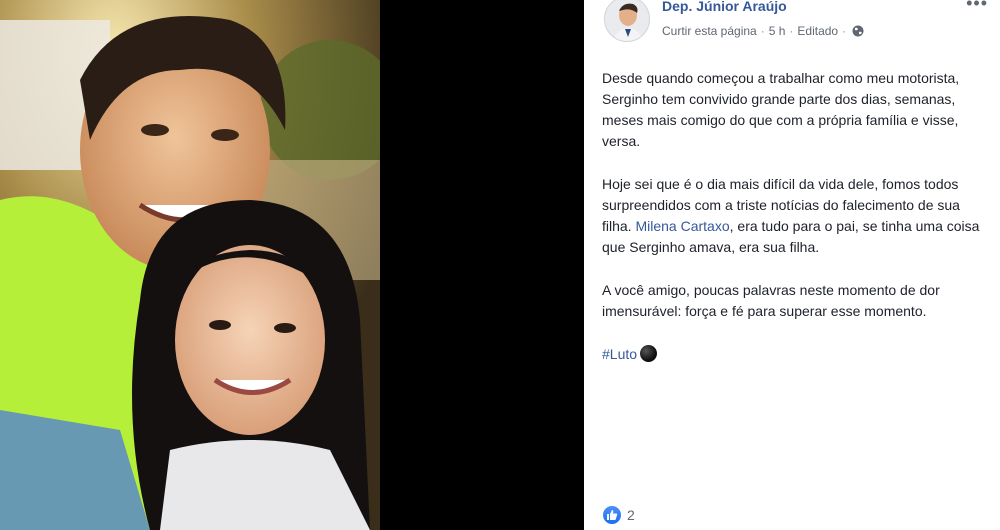  I want to click on like-page-link: Curtir esta página, so click(709, 31).